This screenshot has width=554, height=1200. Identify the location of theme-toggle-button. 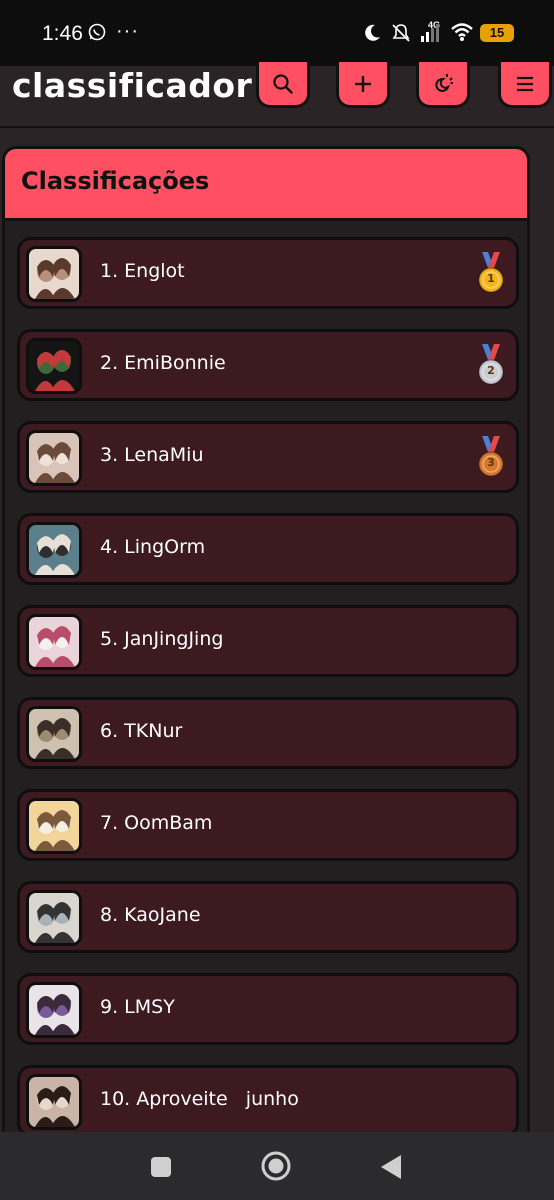
(443, 85).